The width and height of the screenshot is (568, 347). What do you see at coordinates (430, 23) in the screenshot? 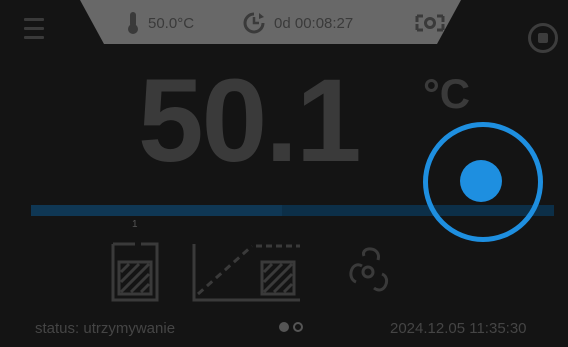
I see `camera-icon` at bounding box center [430, 23].